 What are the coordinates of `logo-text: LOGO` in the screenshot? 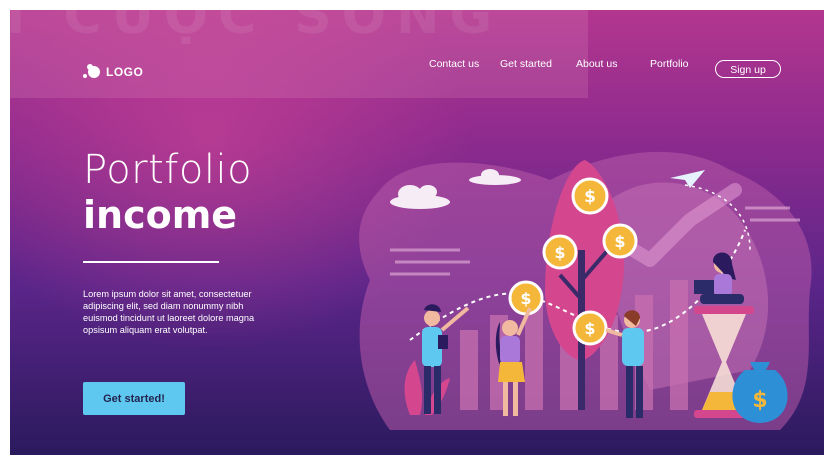 It's located at (125, 72).